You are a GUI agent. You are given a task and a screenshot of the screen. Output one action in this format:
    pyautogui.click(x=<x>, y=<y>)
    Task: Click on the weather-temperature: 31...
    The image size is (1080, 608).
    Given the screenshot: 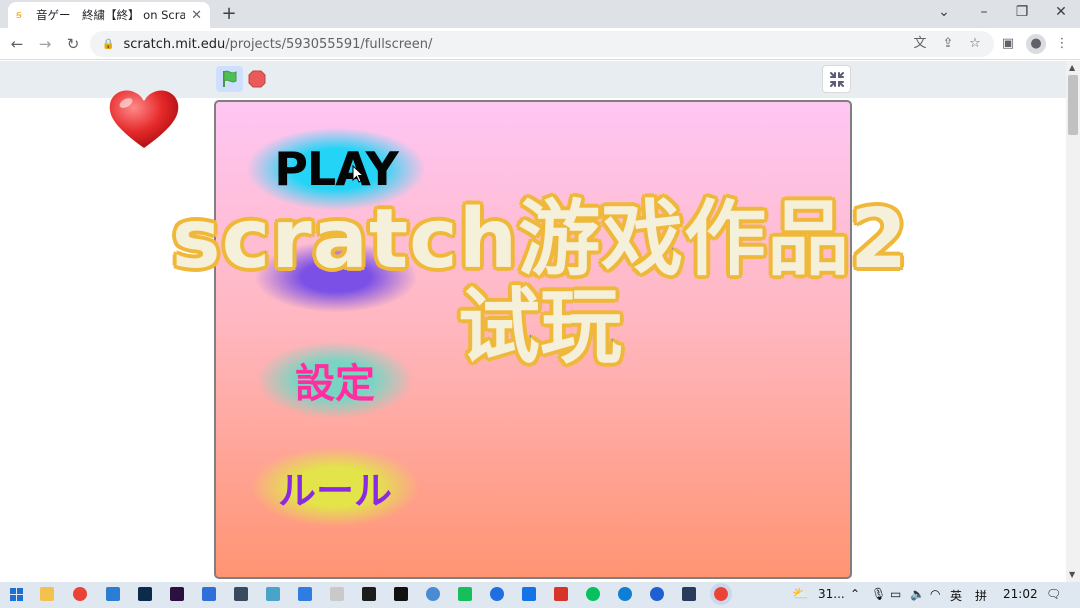 What is the action you would take?
    pyautogui.click(x=831, y=594)
    